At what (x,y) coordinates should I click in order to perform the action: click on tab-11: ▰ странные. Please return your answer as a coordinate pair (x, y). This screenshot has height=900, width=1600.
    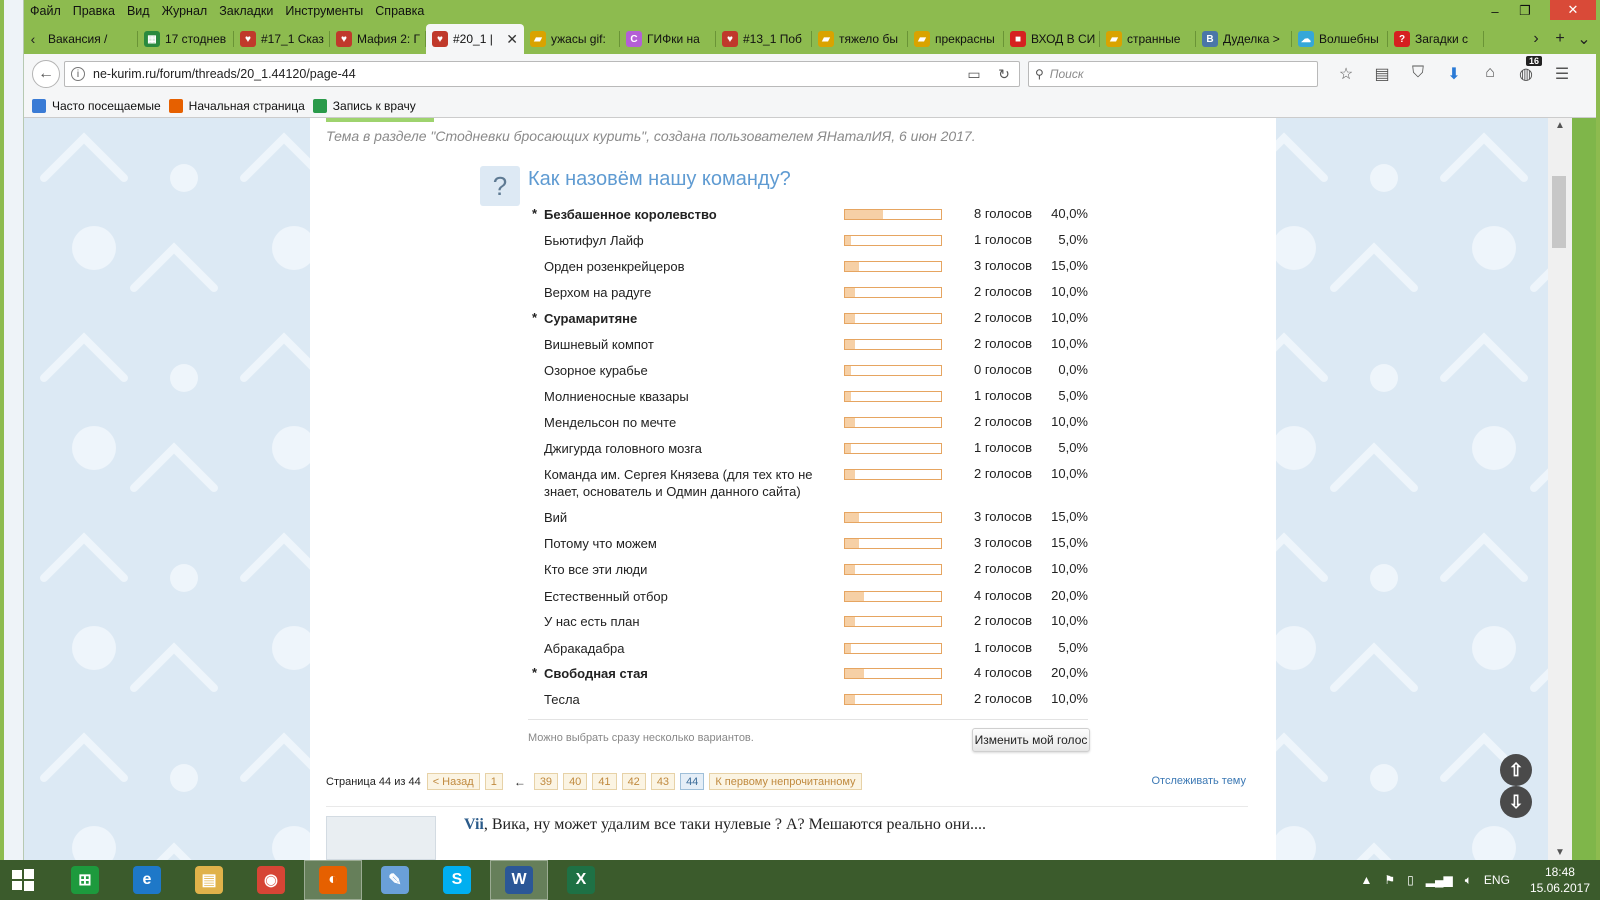
    Looking at the image, I should click on (1148, 39).